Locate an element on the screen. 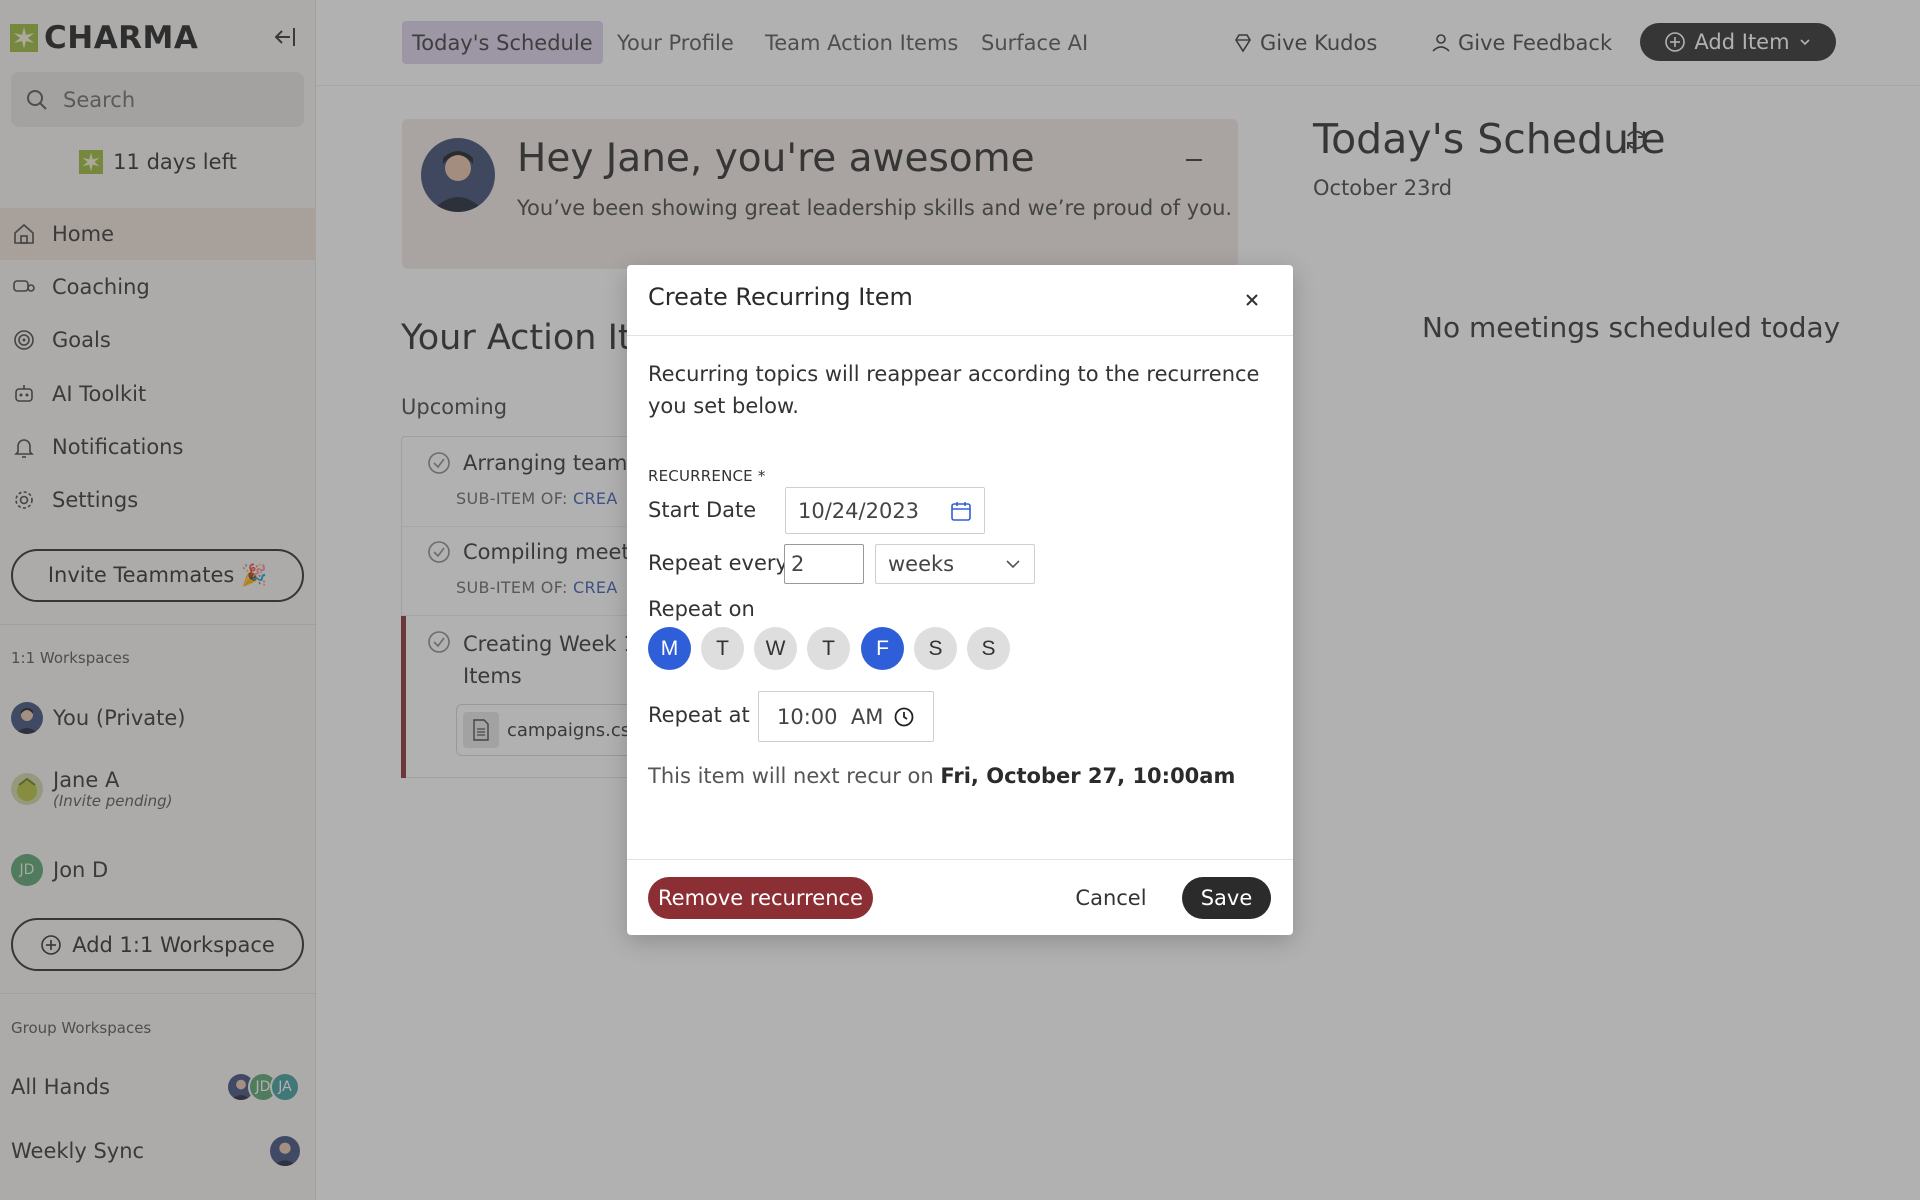 This screenshot has width=1920, height=1200. repeat-unit-select: weeks is located at coordinates (955, 564).